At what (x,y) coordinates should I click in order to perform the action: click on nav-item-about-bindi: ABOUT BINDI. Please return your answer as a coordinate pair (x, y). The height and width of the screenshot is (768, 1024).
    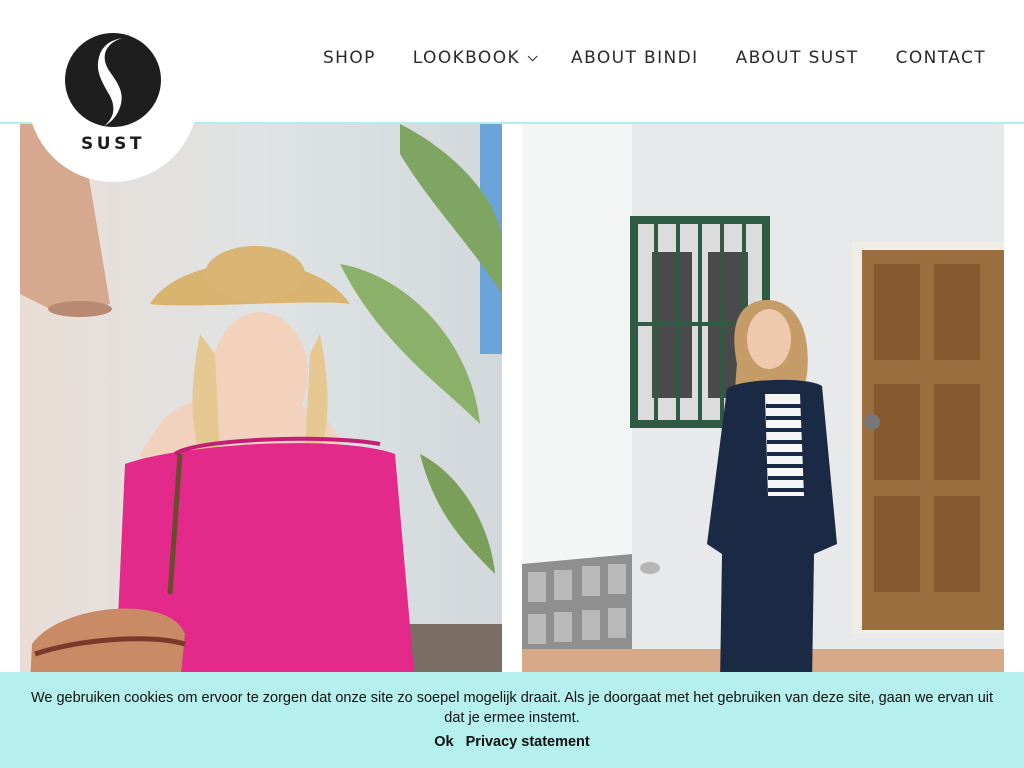
    Looking at the image, I should click on (635, 58).